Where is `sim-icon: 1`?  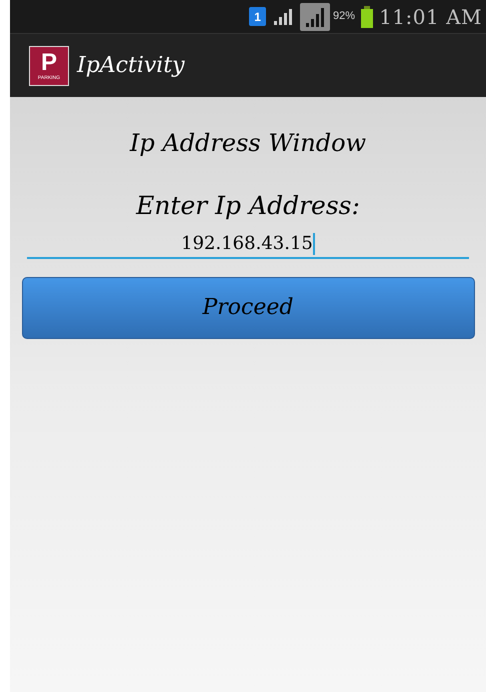 sim-icon: 1 is located at coordinates (257, 16).